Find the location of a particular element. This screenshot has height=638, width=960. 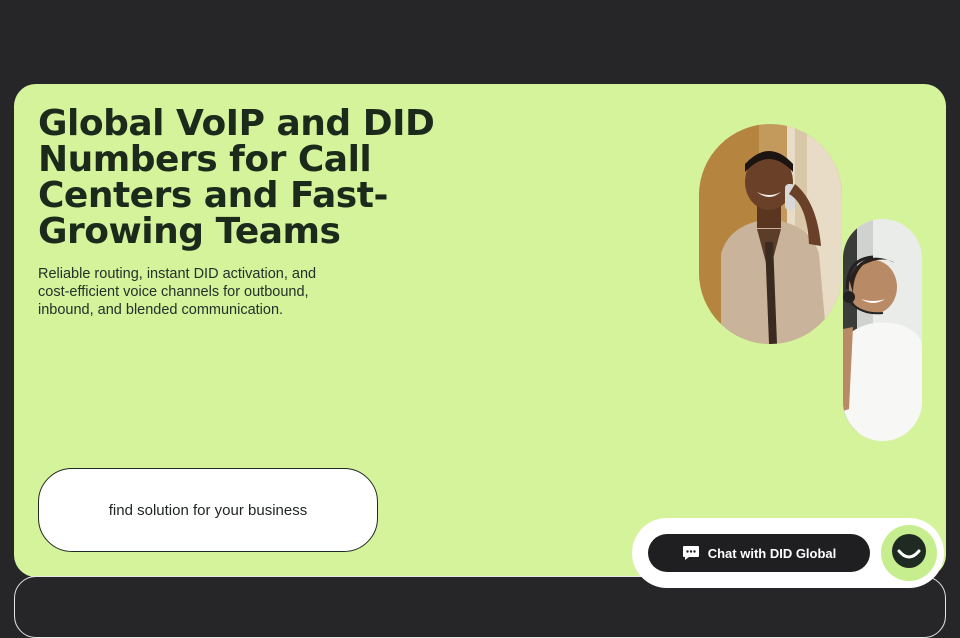

find-solution-button: find solution for your business is located at coordinates (208, 510).